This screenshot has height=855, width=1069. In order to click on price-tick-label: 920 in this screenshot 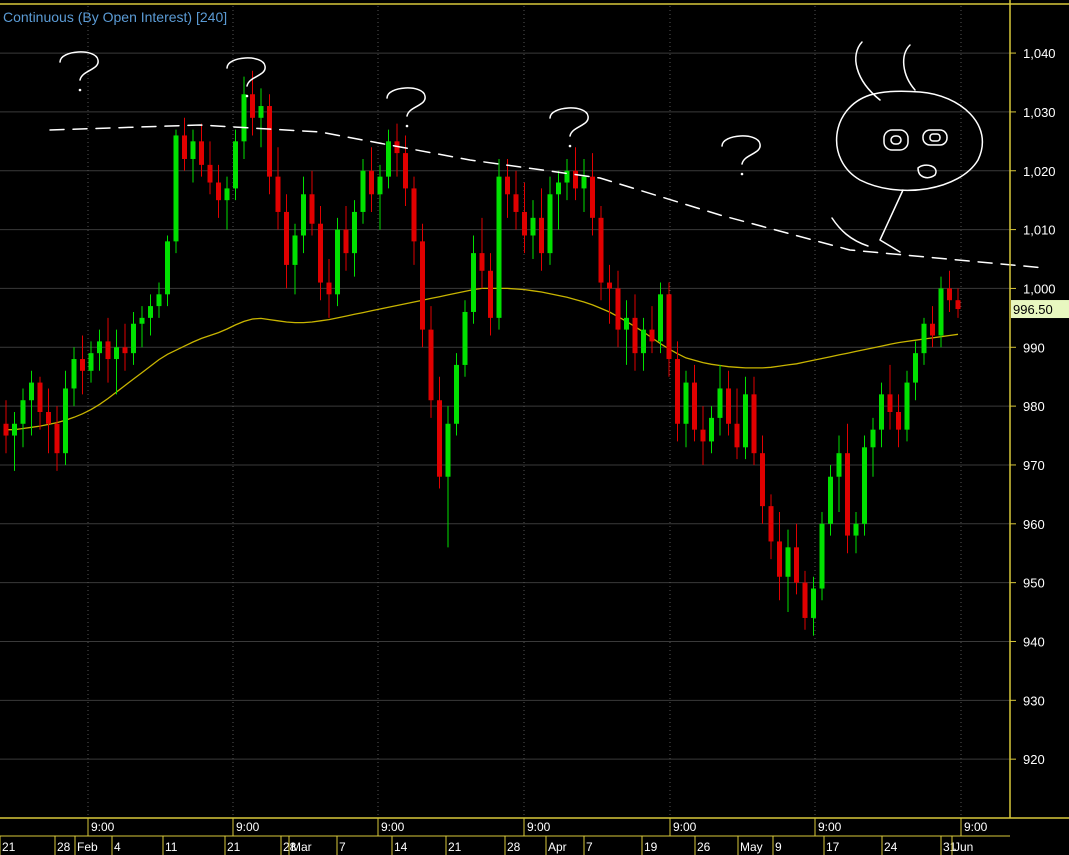, I will do `click(1034, 759)`.